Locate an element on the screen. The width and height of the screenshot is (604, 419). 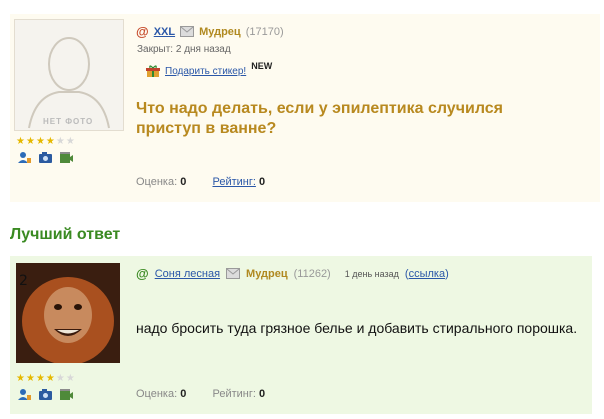
answer-link-wrap: (ссылка) is located at coordinates (426, 273).